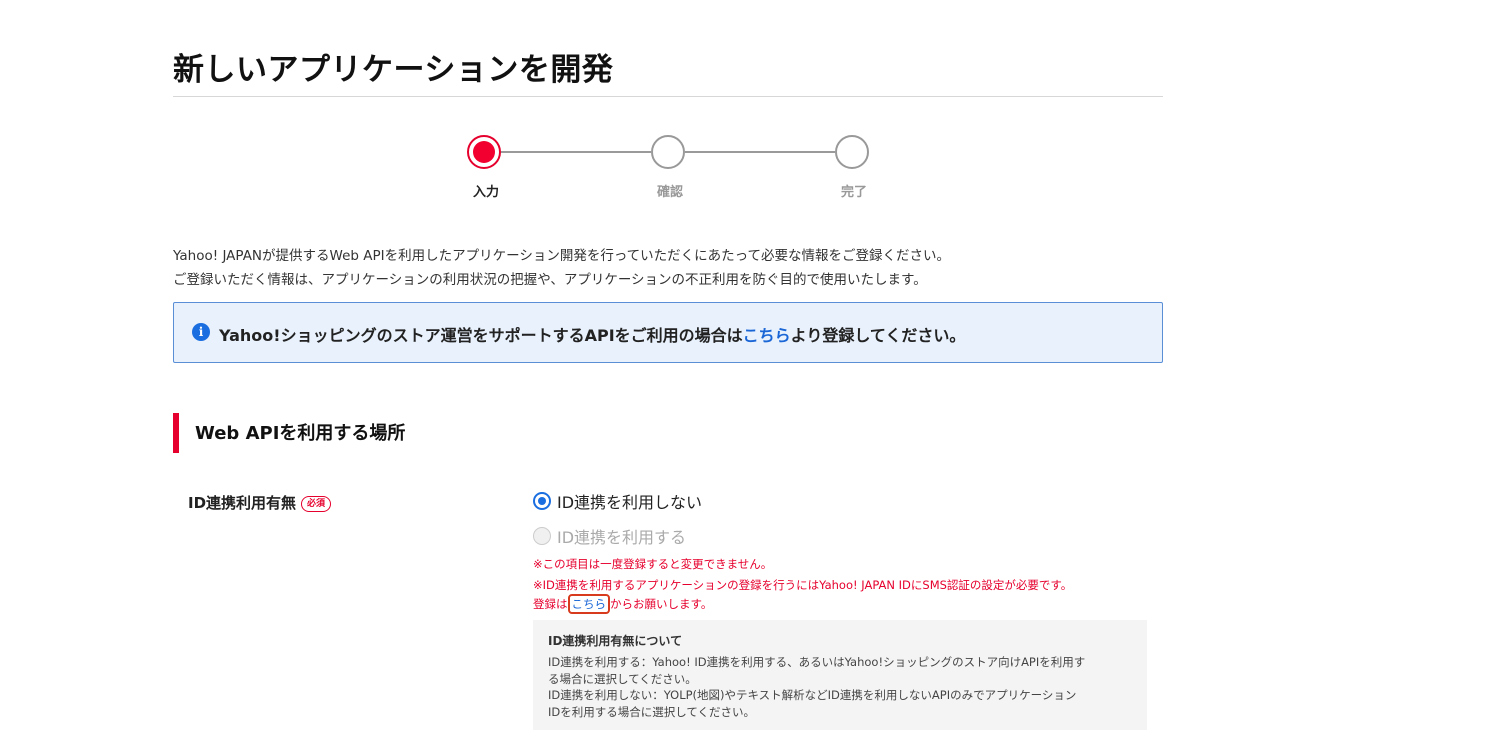  What do you see at coordinates (668, 152) in the screenshot?
I see `step-2-circle` at bounding box center [668, 152].